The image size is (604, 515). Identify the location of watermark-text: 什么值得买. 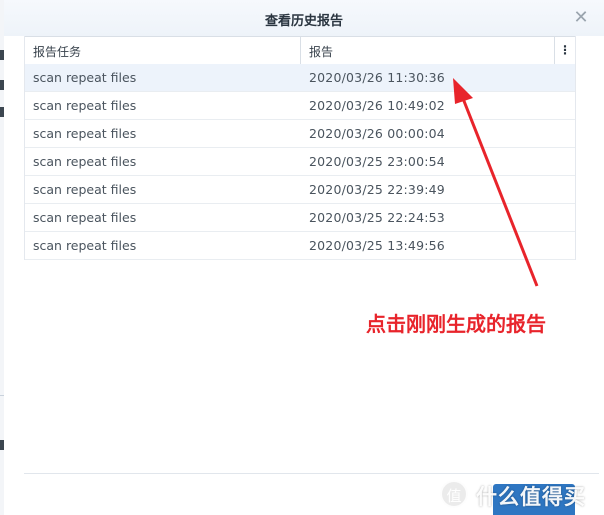
(531, 497).